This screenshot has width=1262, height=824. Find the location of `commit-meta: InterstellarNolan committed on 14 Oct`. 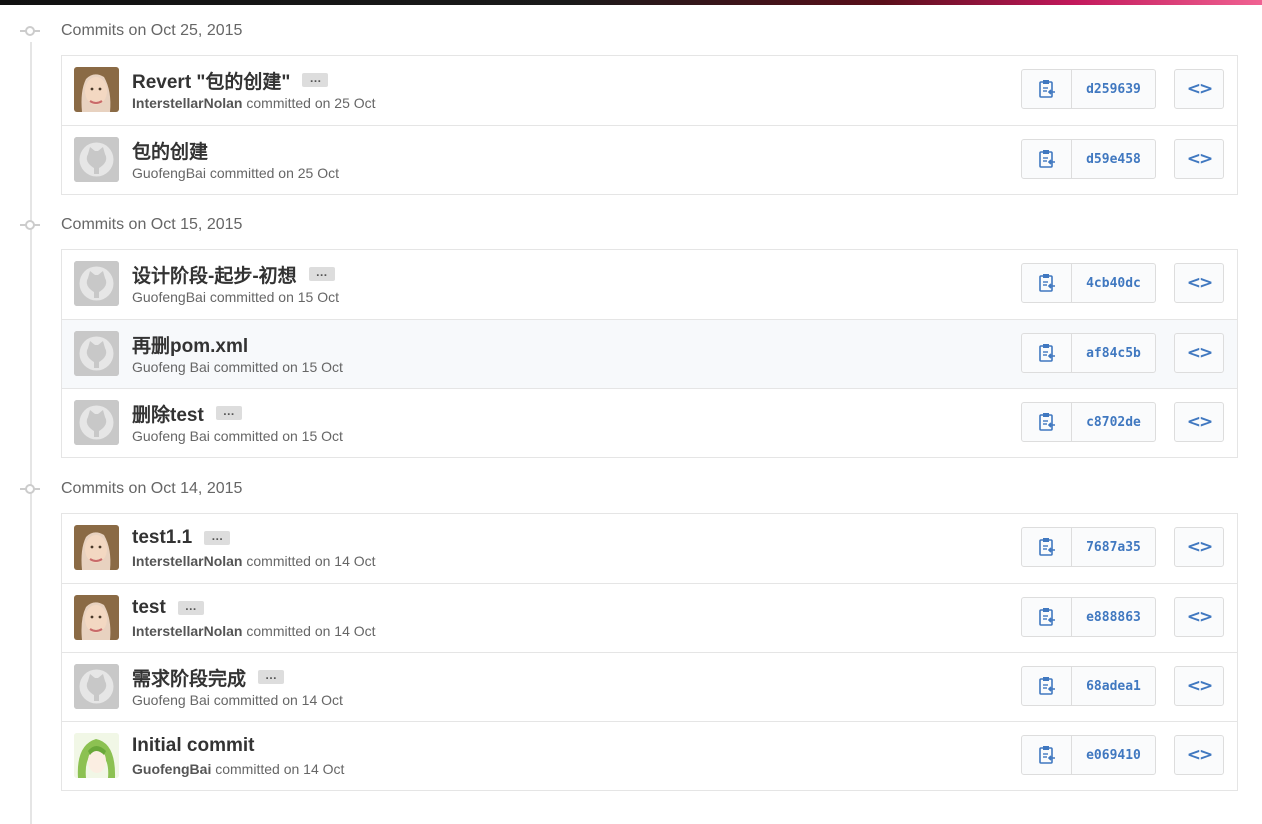

commit-meta: InterstellarNolan committed on 14 Oct is located at coordinates (254, 561).